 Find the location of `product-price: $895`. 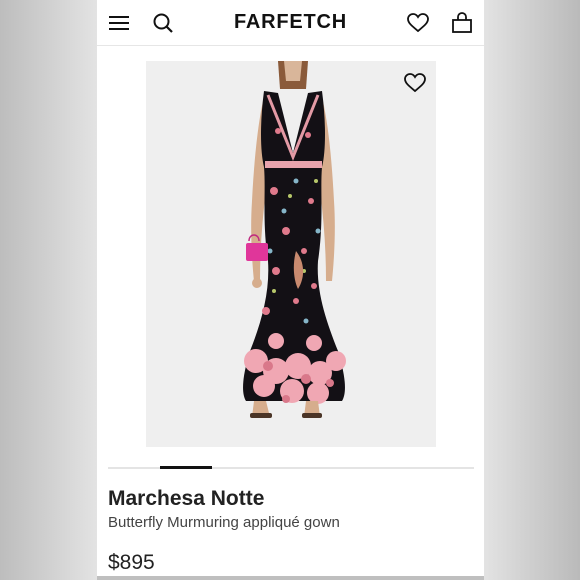

product-price: $895 is located at coordinates (131, 562).